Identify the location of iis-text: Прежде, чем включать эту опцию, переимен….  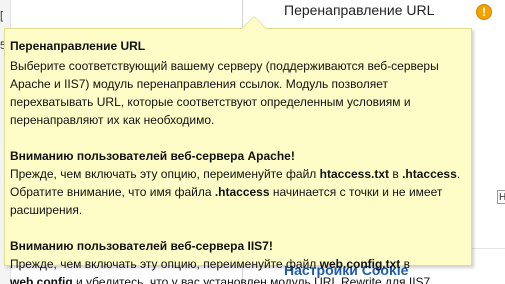
(222, 270).